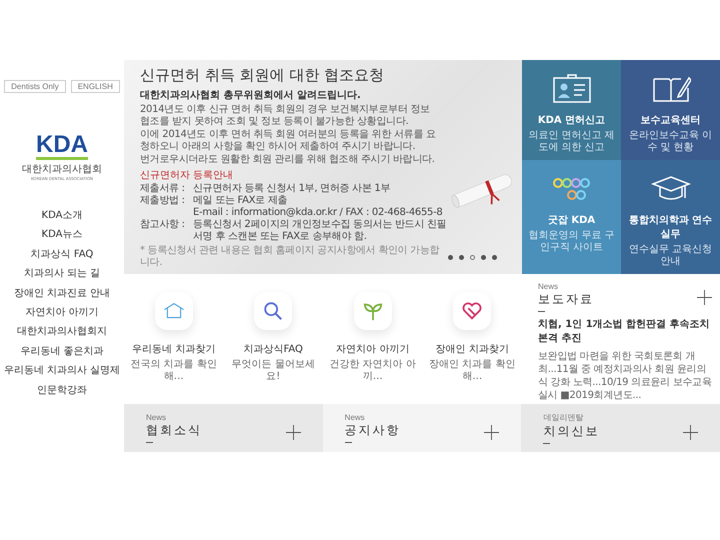 Image resolution: width=720 pixels, height=540 pixels. Describe the element at coordinates (670, 217) in the screenshot. I see `service-tile: 통합치의학과 연수실무 연수실무 교육신청 안내` at that location.